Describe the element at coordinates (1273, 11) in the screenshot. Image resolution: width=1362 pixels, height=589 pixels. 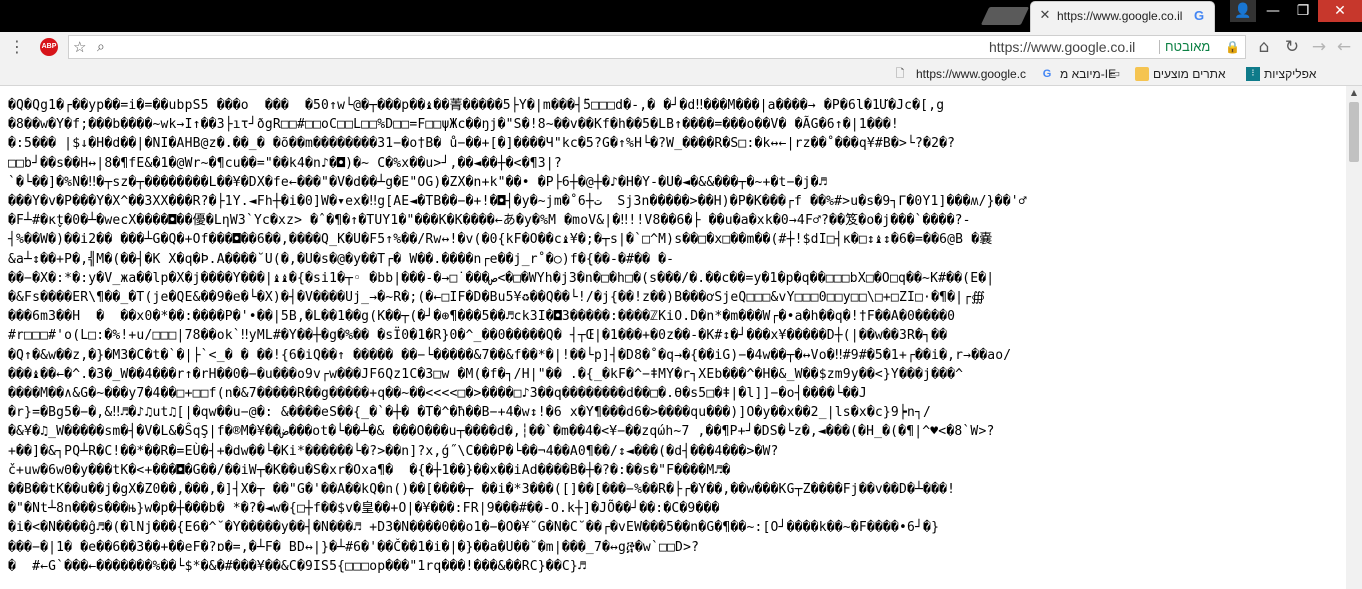
I see `minimize-button: —` at that location.